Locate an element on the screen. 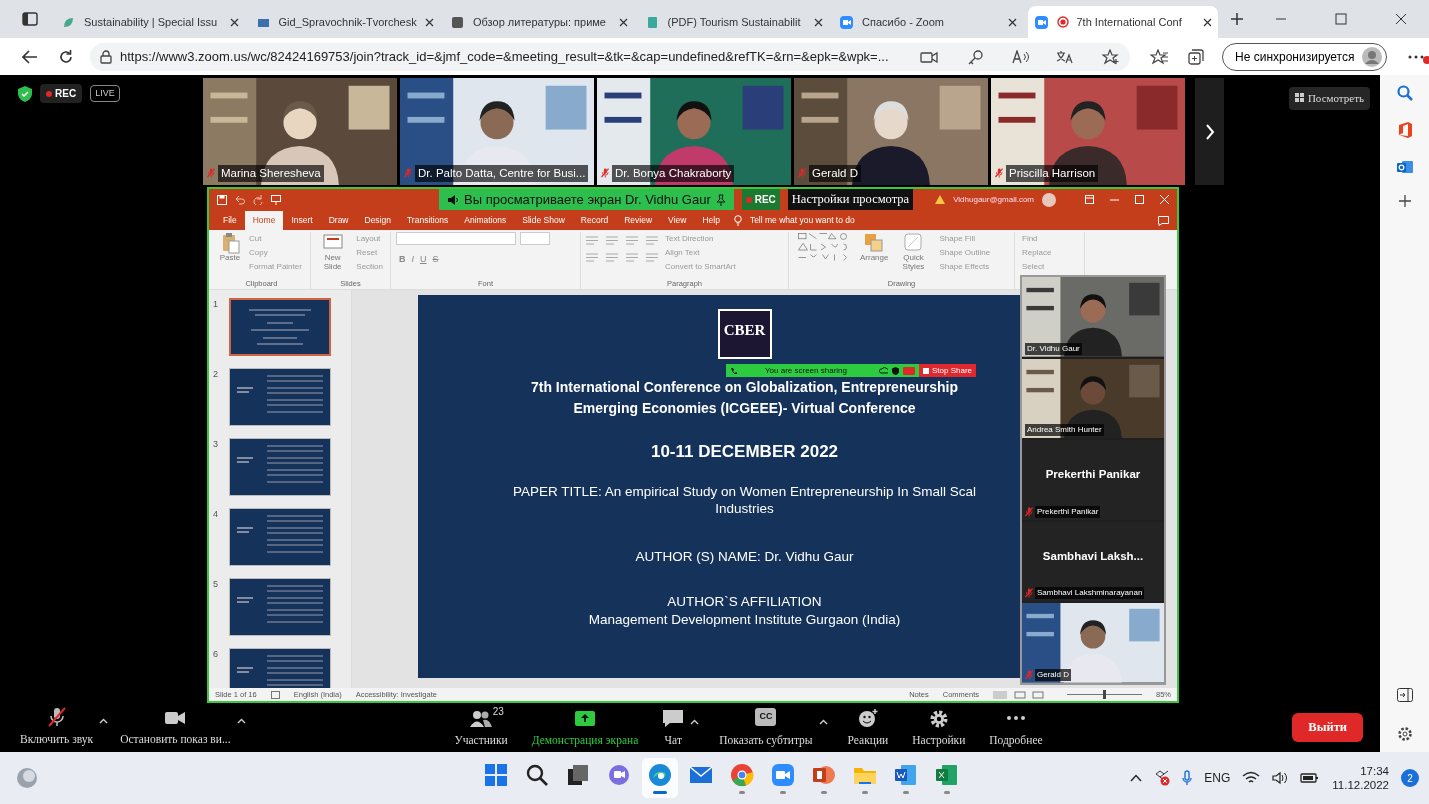  ribbon-command: Find is located at coordinates (1030, 239).